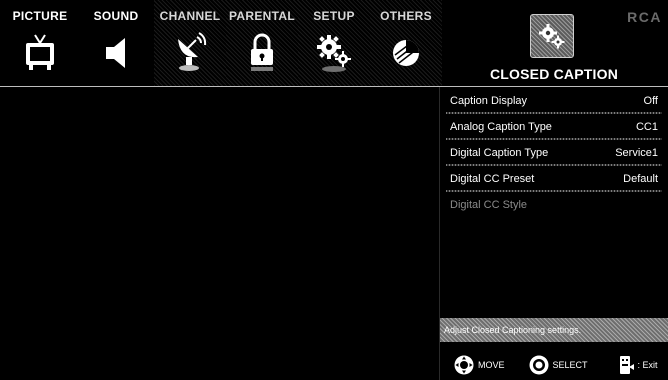  What do you see at coordinates (40, 51) in the screenshot?
I see `tv-icon` at bounding box center [40, 51].